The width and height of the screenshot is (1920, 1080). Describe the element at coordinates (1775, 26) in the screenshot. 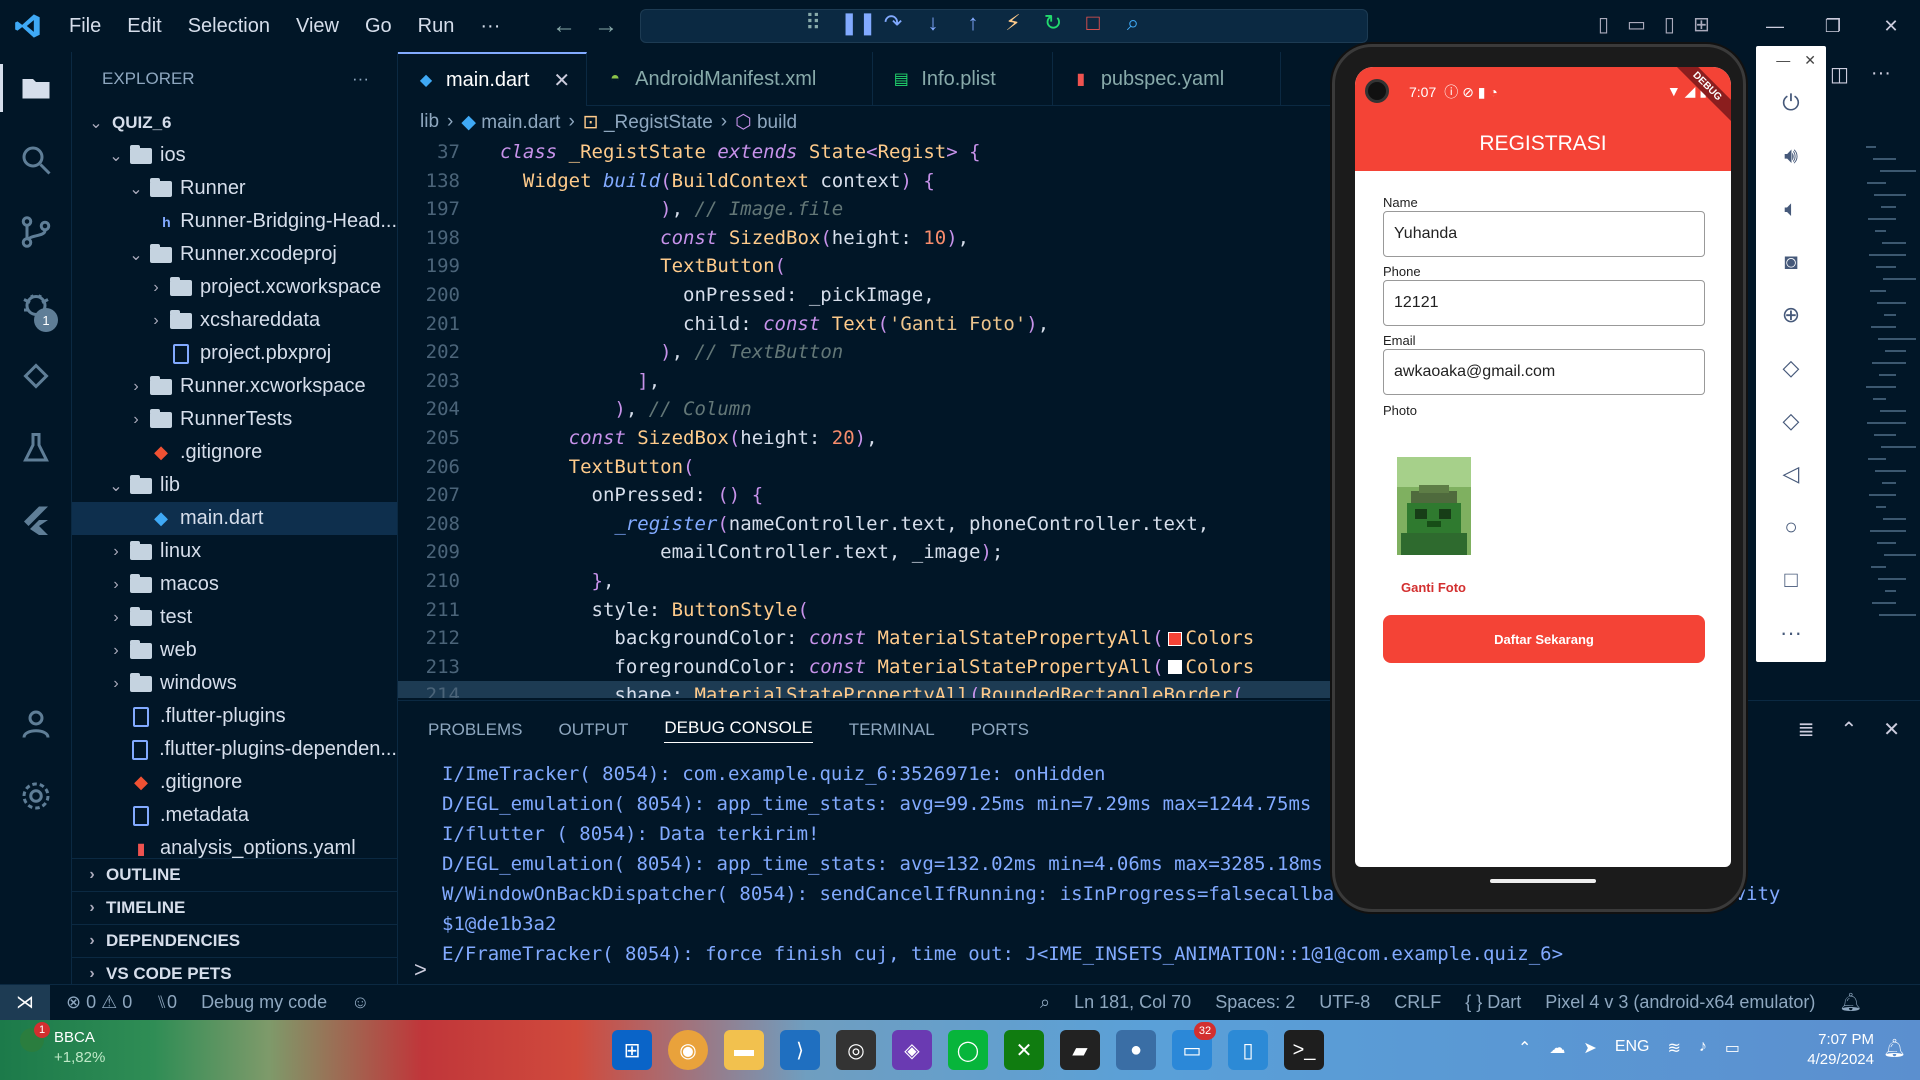

I see `minimize-icon: —` at that location.